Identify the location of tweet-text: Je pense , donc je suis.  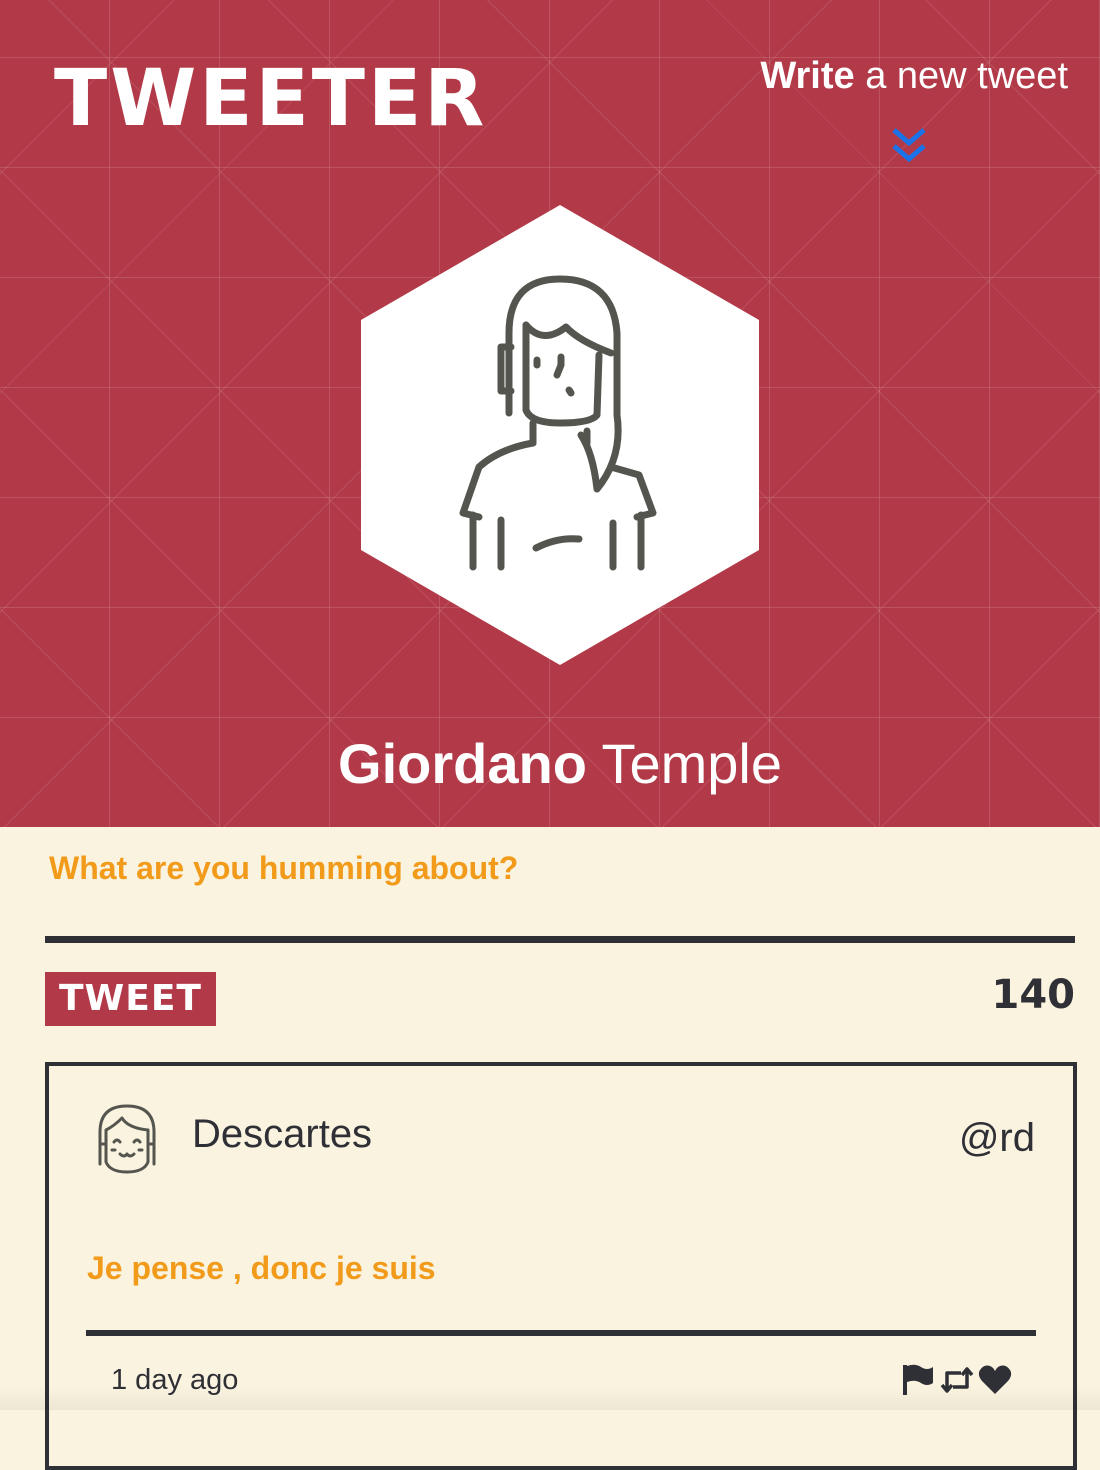
(261, 1268).